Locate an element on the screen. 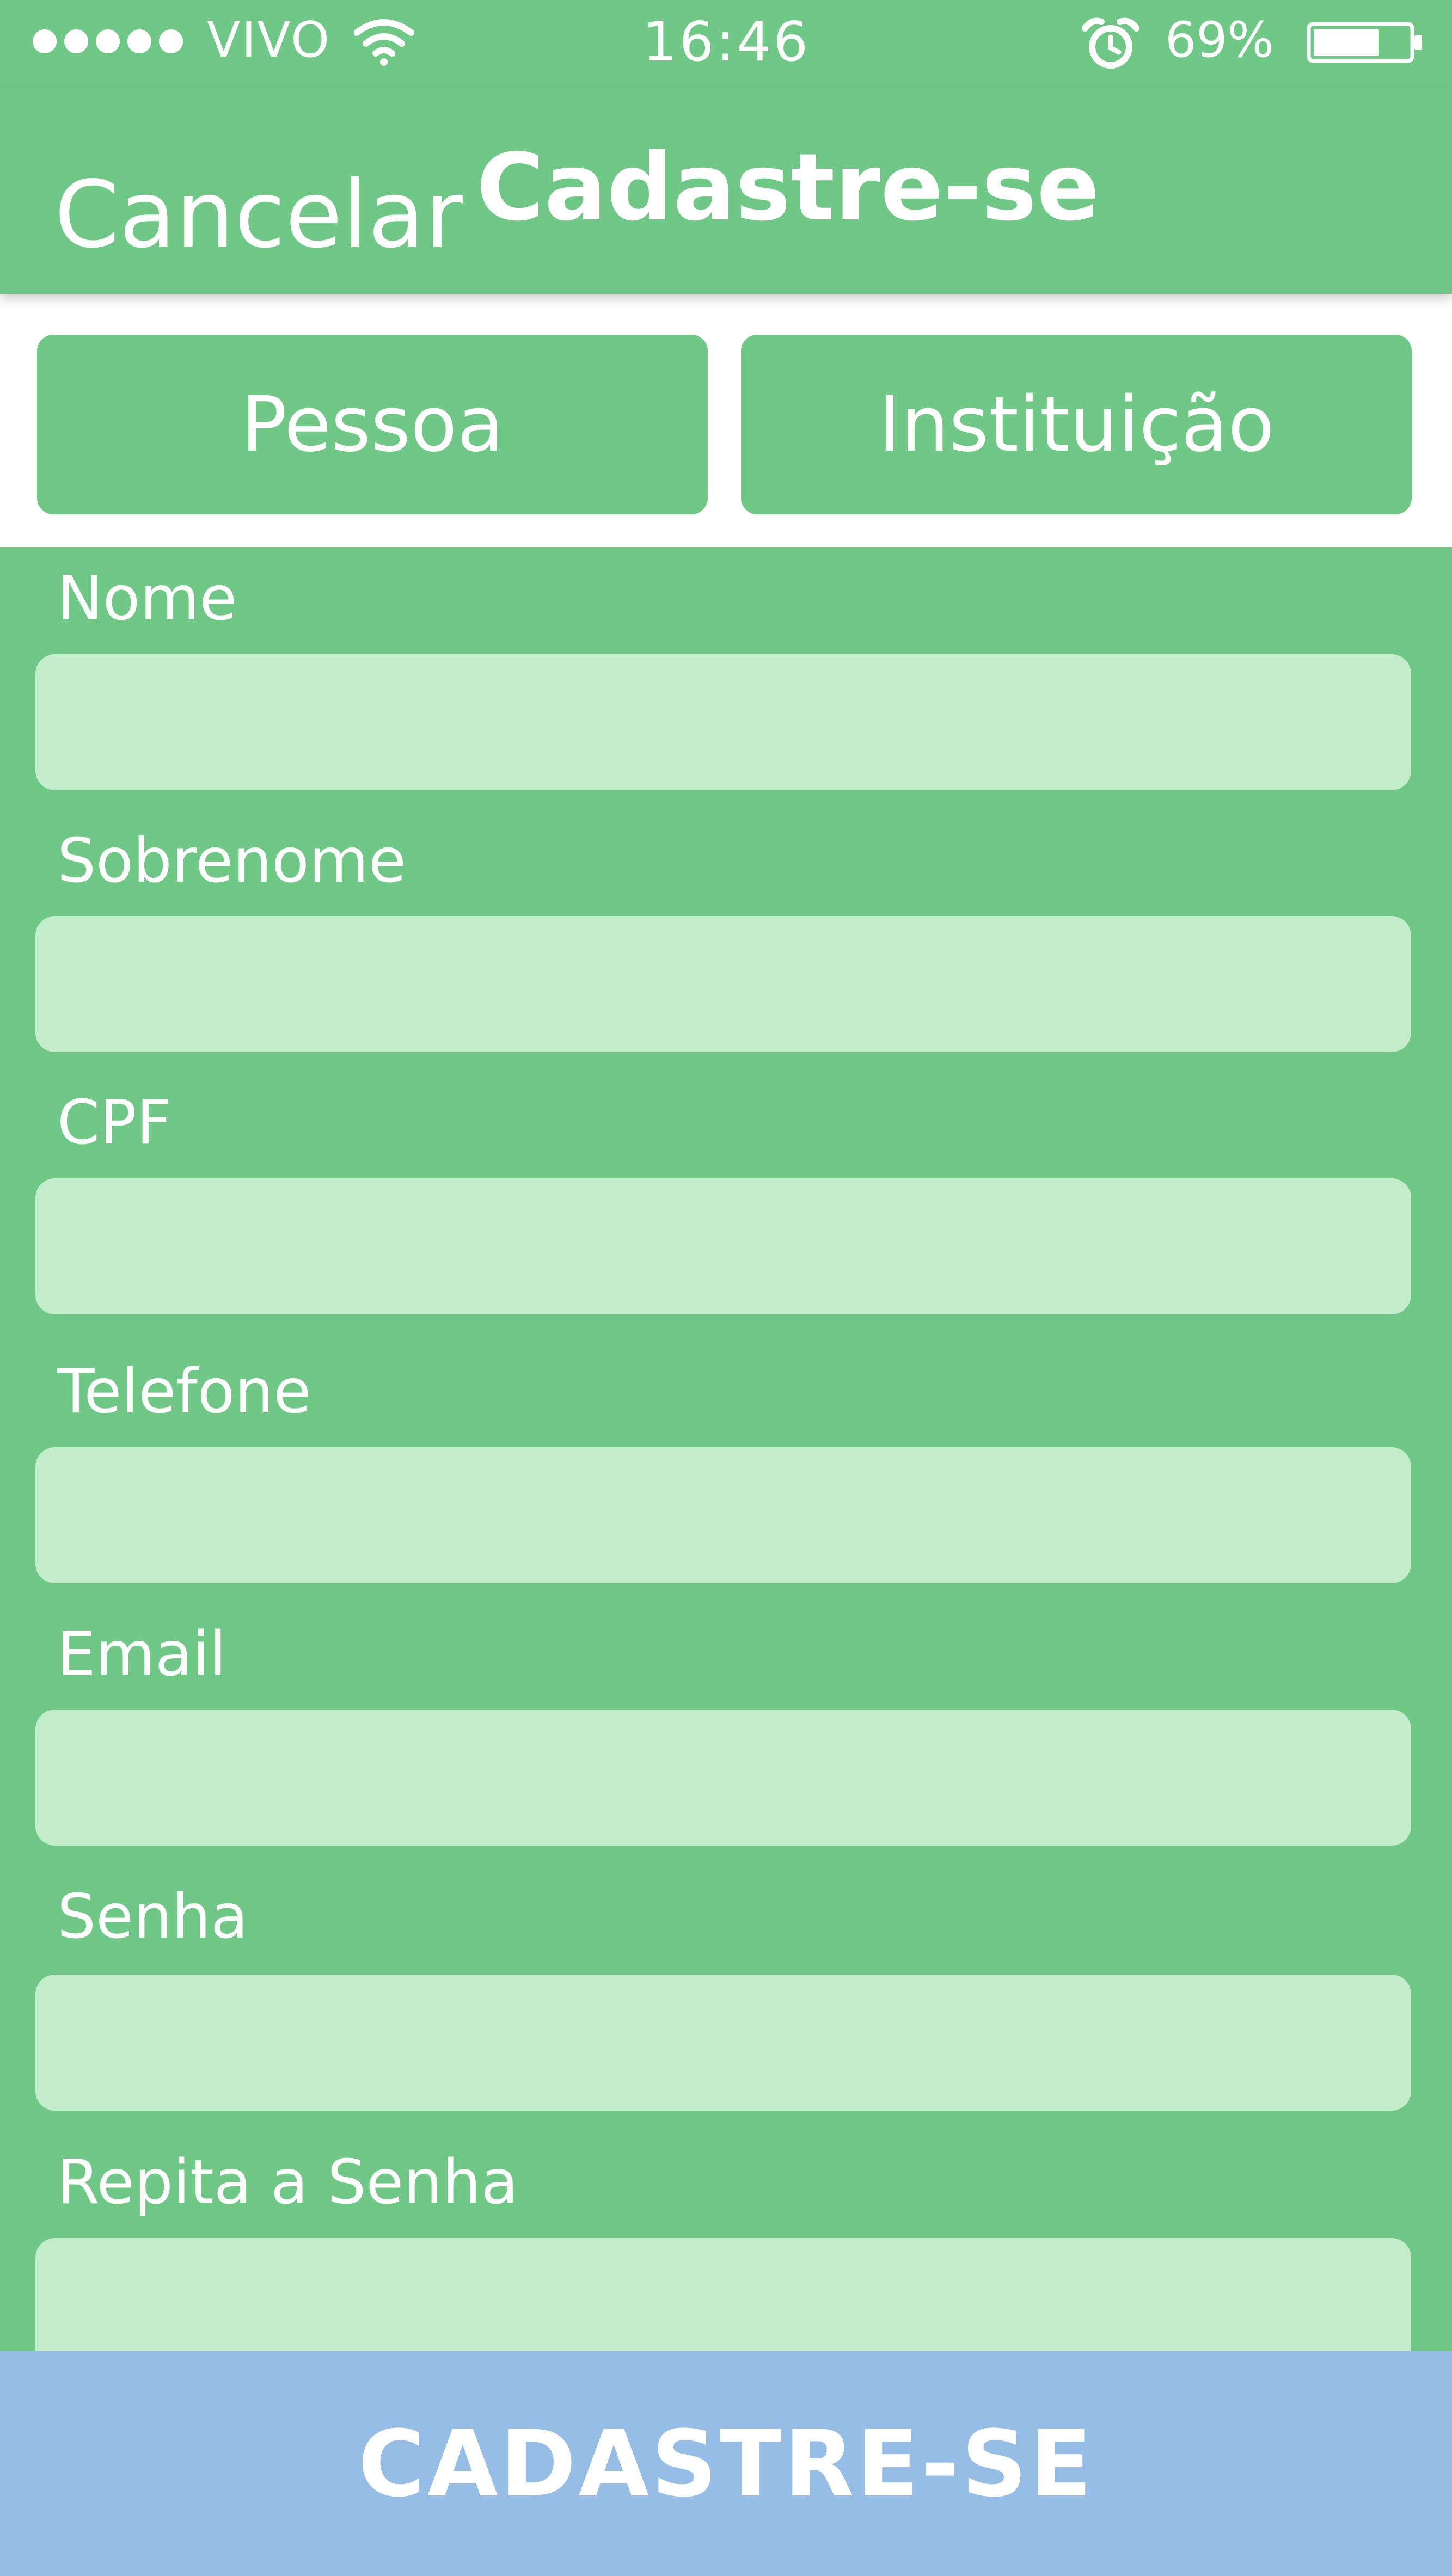 The image size is (1452, 2576). telefone-label: Telefone is located at coordinates (184, 1391).